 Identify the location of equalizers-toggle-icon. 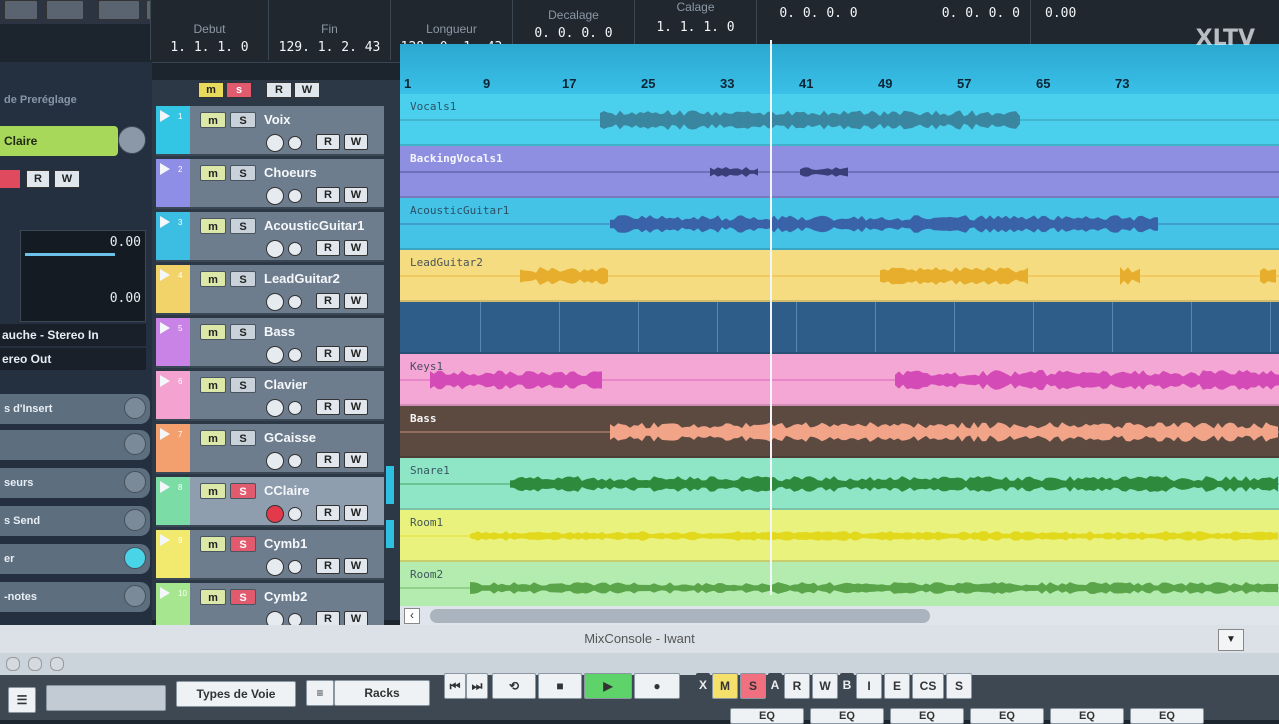
(135, 482).